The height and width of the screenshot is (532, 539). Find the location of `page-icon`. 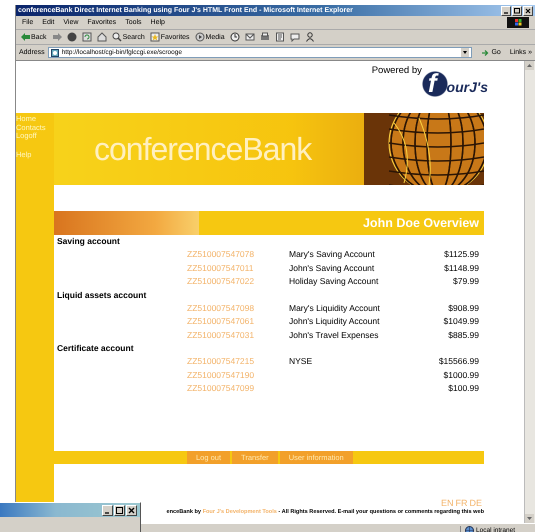

page-icon is located at coordinates (54, 52).